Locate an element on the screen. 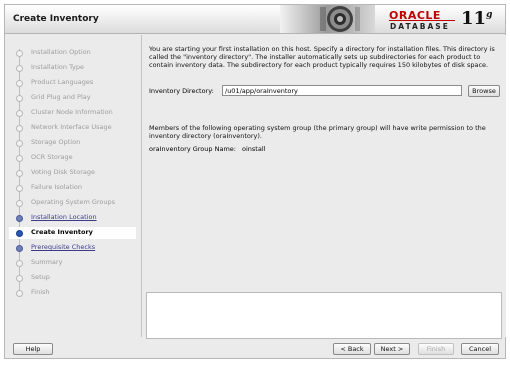 The image size is (510, 368). step-label: Product Languages is located at coordinates (62, 82).